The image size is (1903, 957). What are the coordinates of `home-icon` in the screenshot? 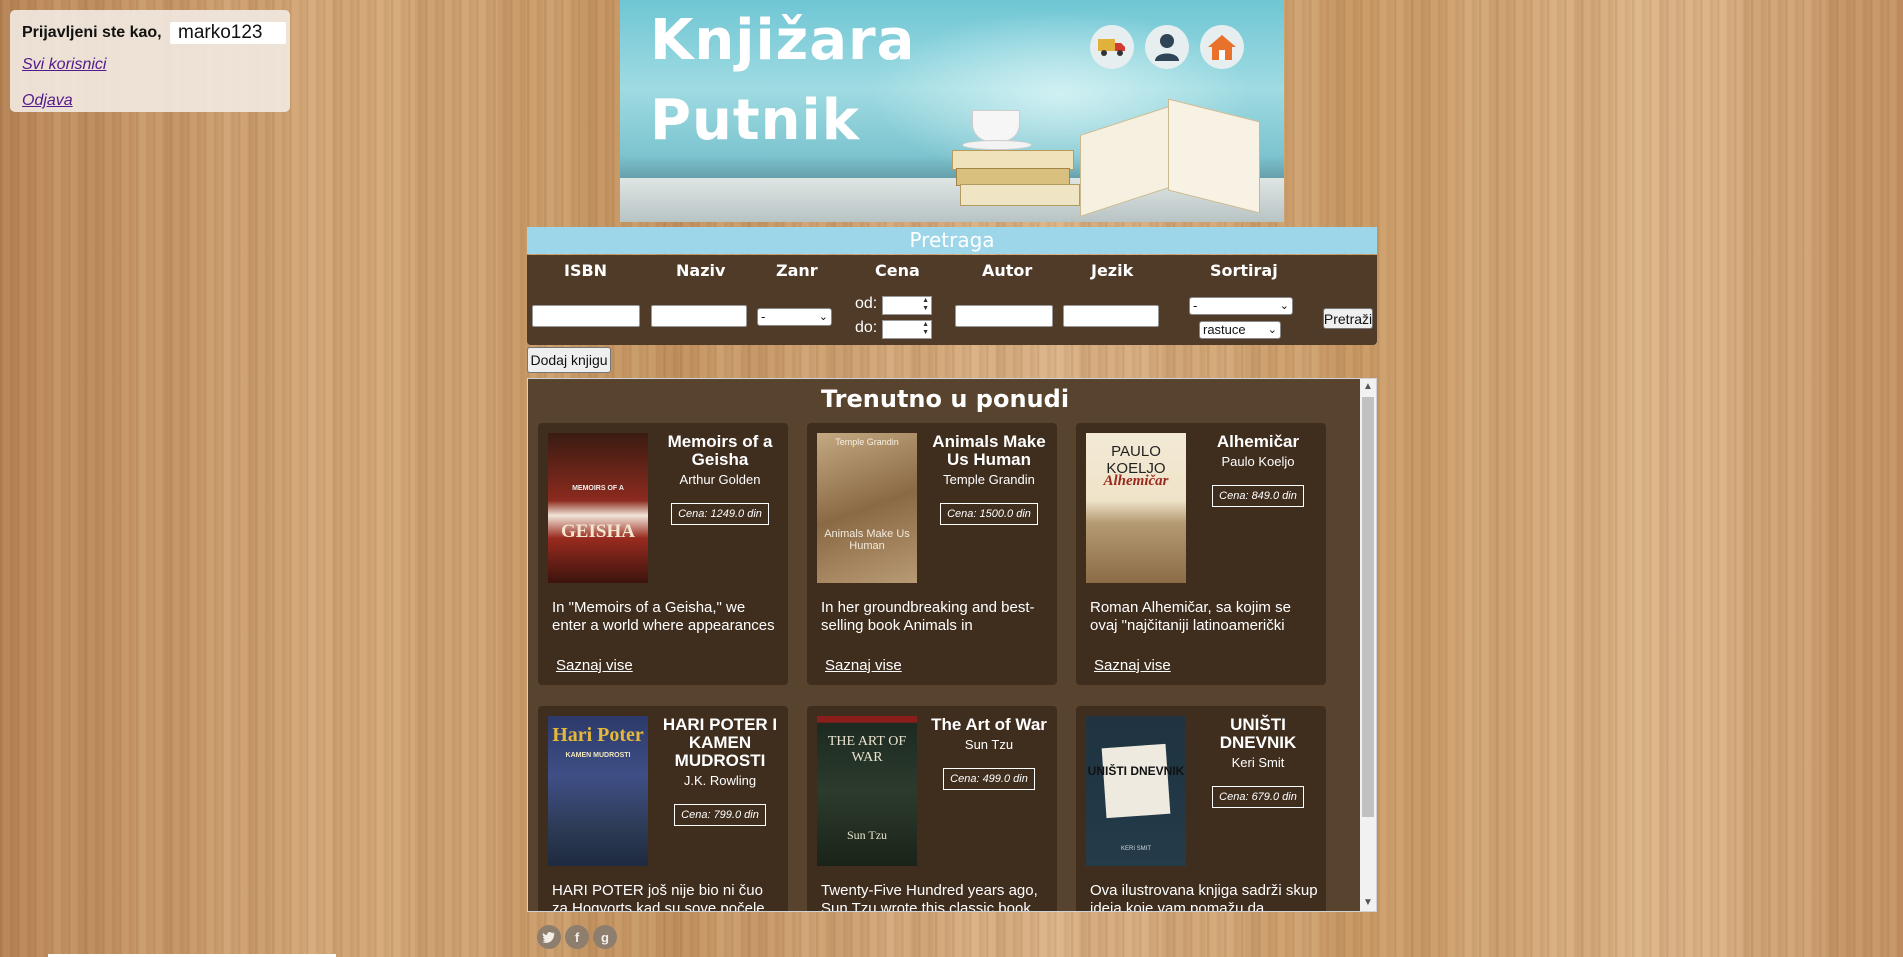 It's located at (1222, 47).